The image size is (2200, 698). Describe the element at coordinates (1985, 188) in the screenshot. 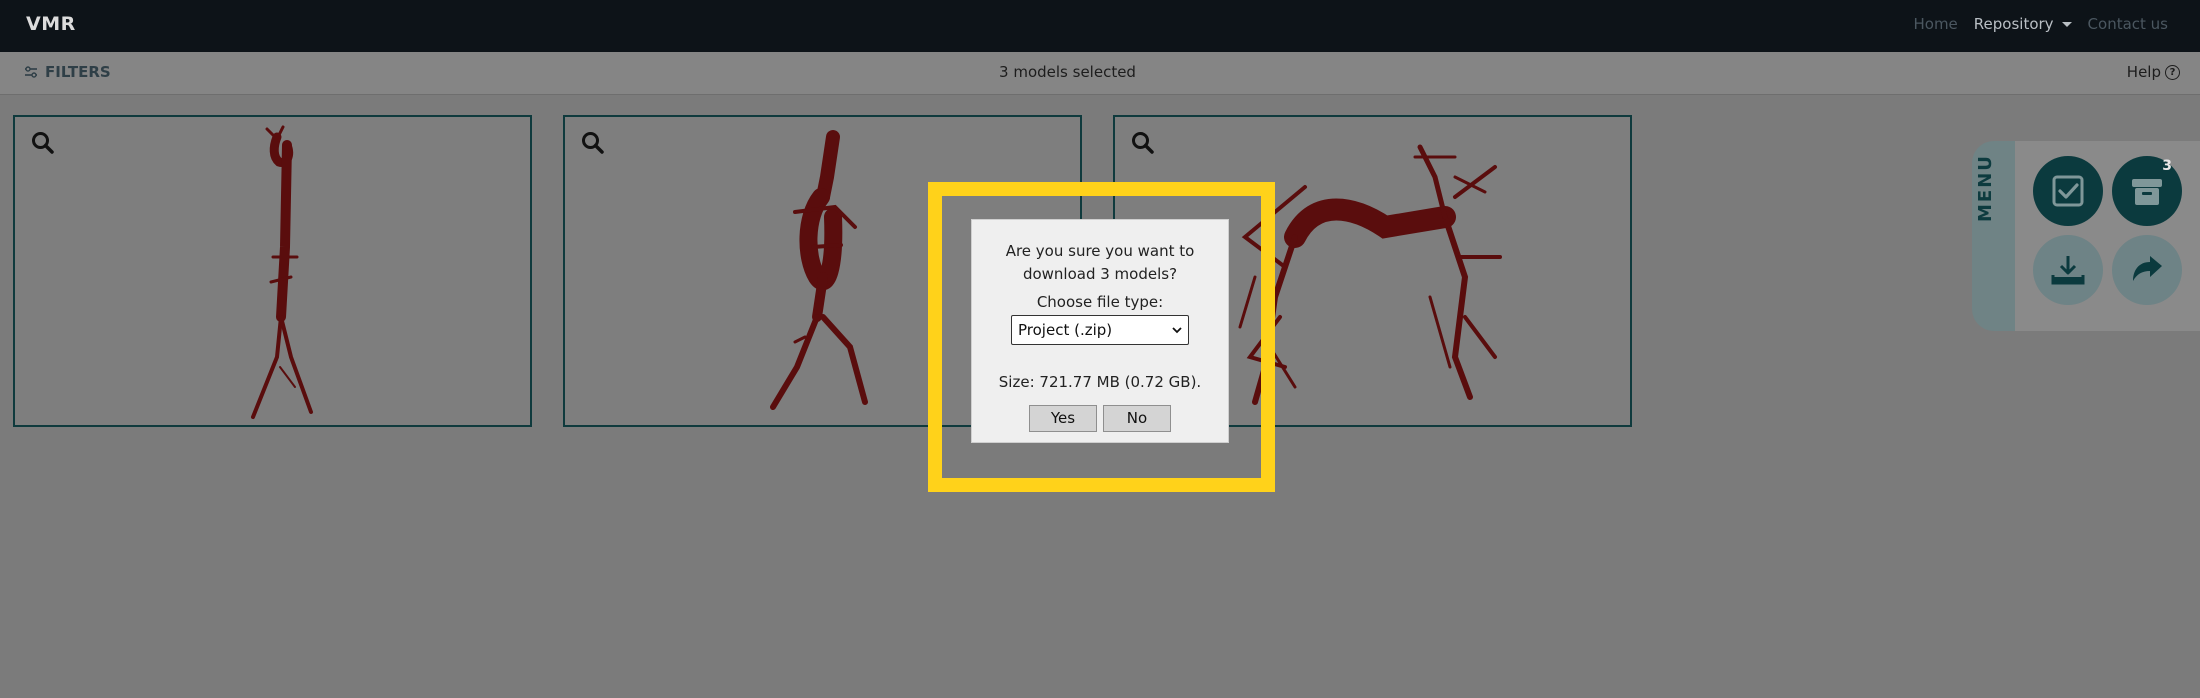

I see `menu-label: MENU` at that location.